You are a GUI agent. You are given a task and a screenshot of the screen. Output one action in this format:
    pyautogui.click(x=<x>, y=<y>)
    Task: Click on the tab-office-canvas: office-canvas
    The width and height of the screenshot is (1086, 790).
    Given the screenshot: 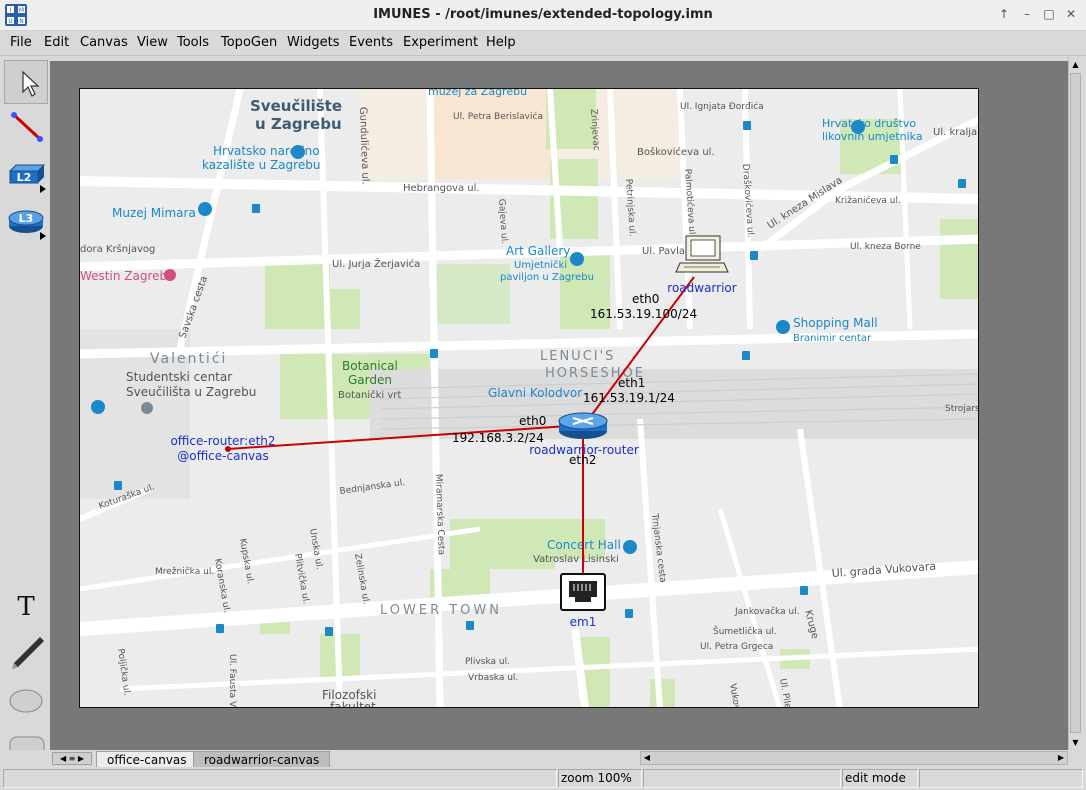 What is the action you would take?
    pyautogui.click(x=147, y=759)
    